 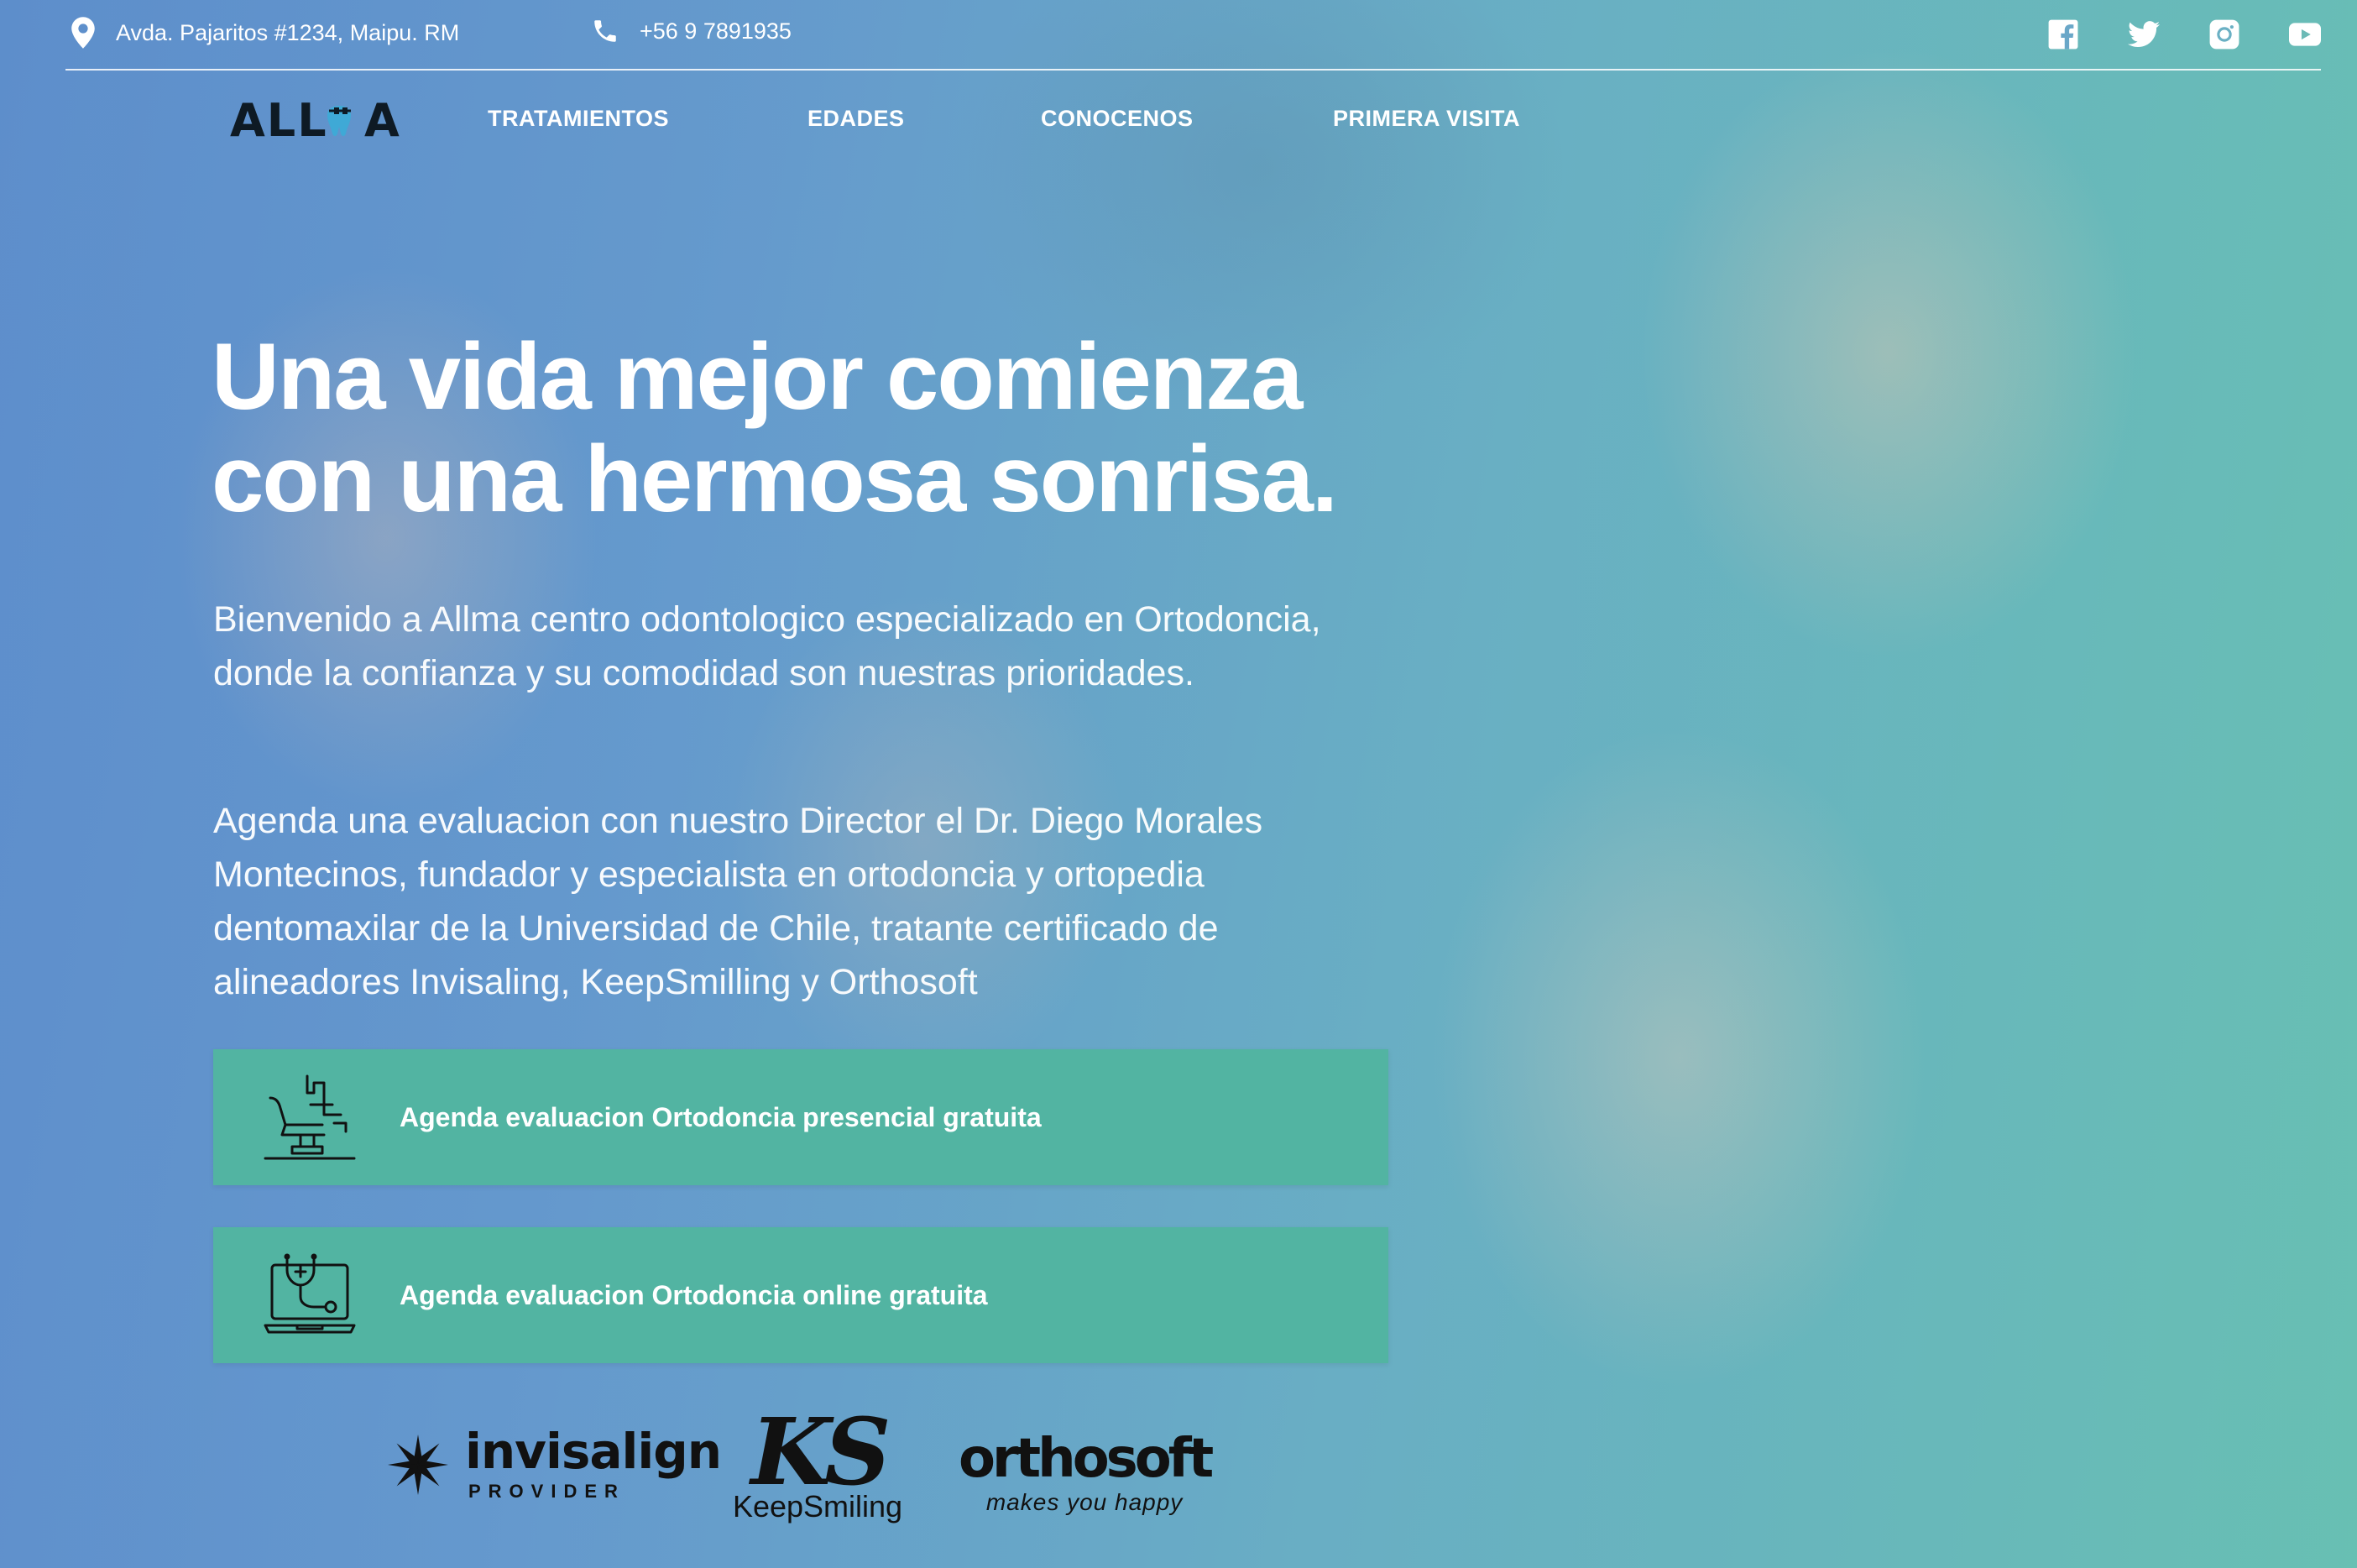 What do you see at coordinates (1426, 119) in the screenshot?
I see `nav-primera-visita: PRIMERA VISITA` at bounding box center [1426, 119].